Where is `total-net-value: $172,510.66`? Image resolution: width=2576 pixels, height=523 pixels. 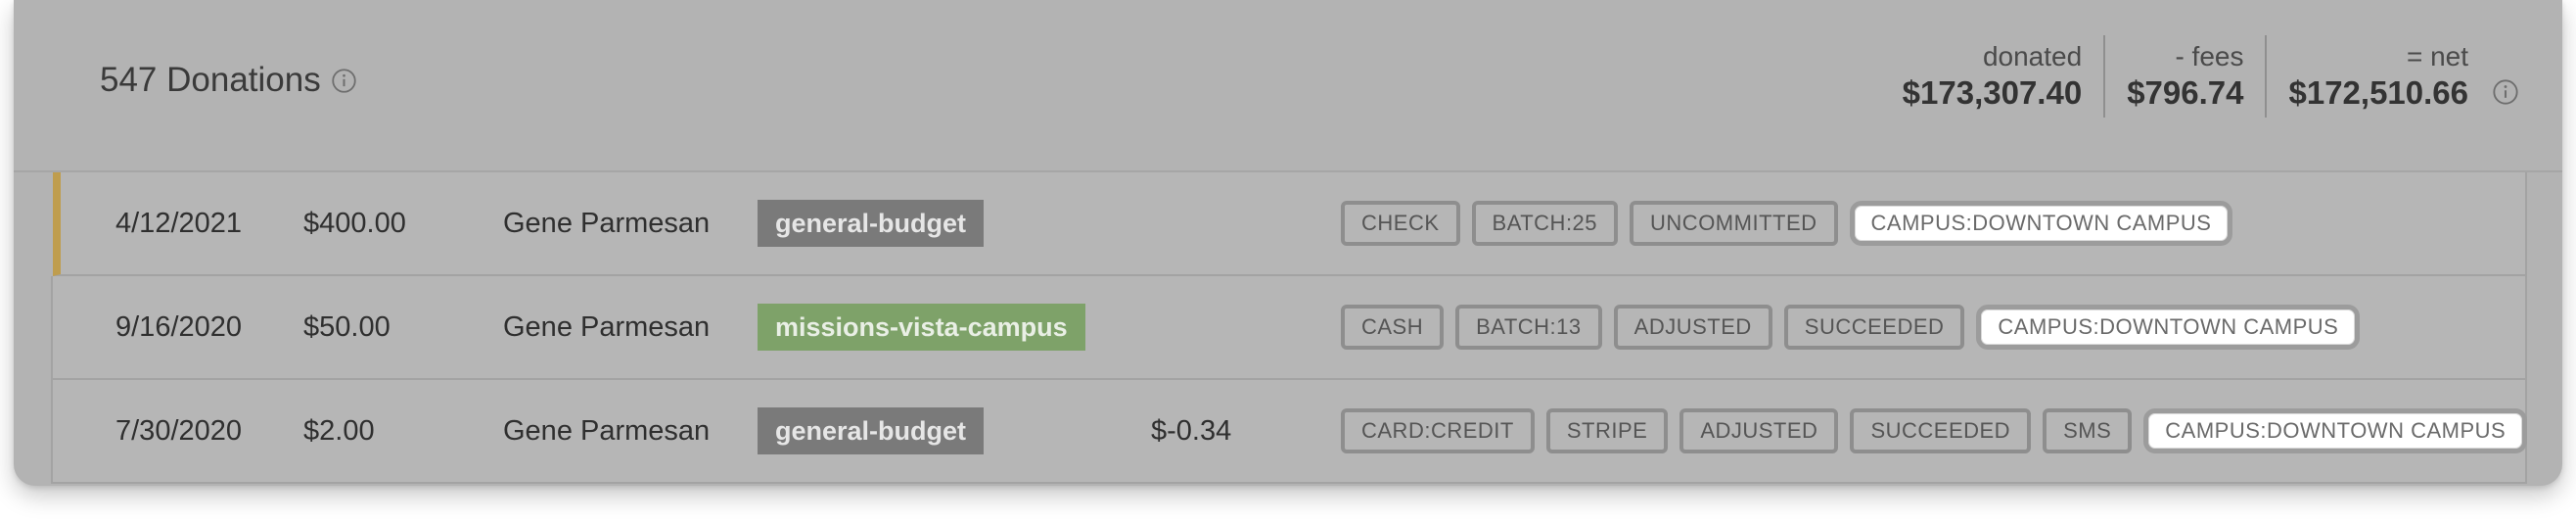
total-net-value: $172,510.66 is located at coordinates (2378, 92).